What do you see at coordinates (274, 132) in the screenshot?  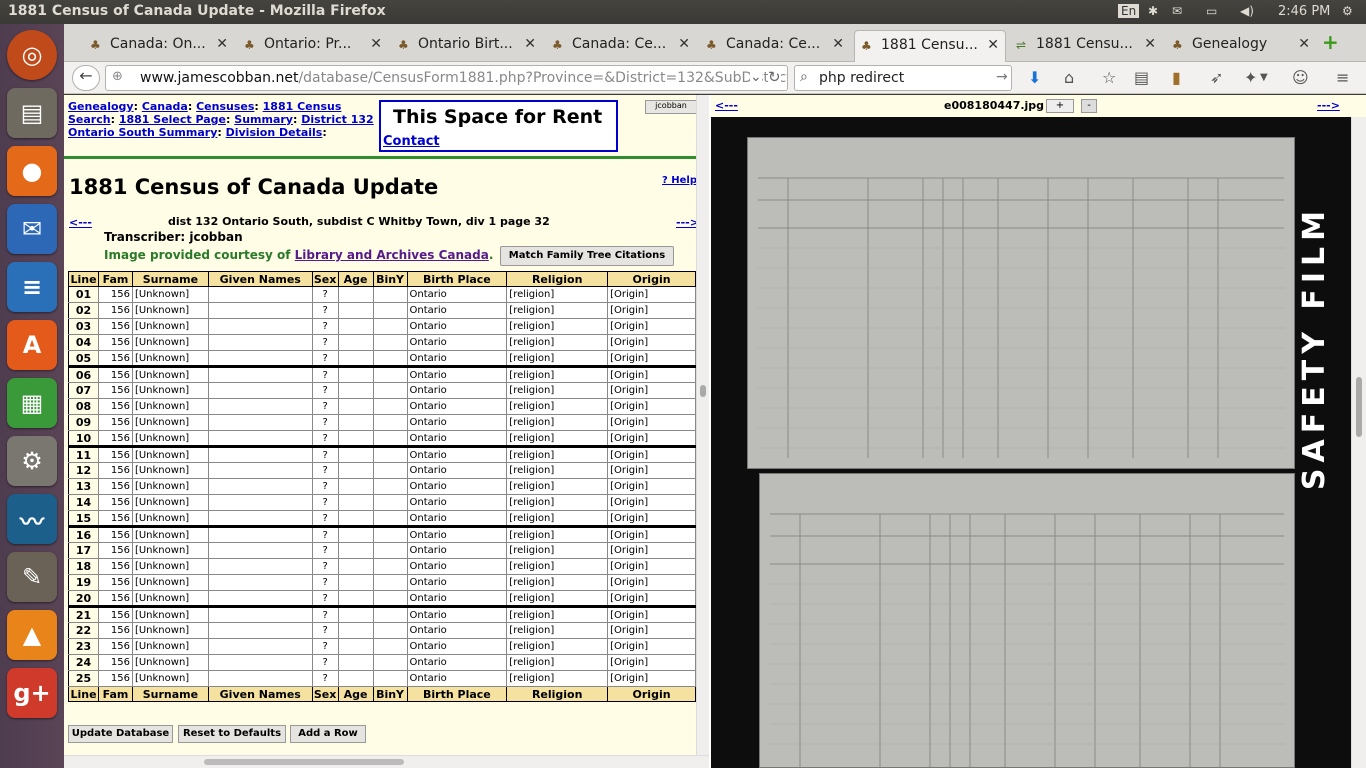 I see `link-division-details: Division Details` at bounding box center [274, 132].